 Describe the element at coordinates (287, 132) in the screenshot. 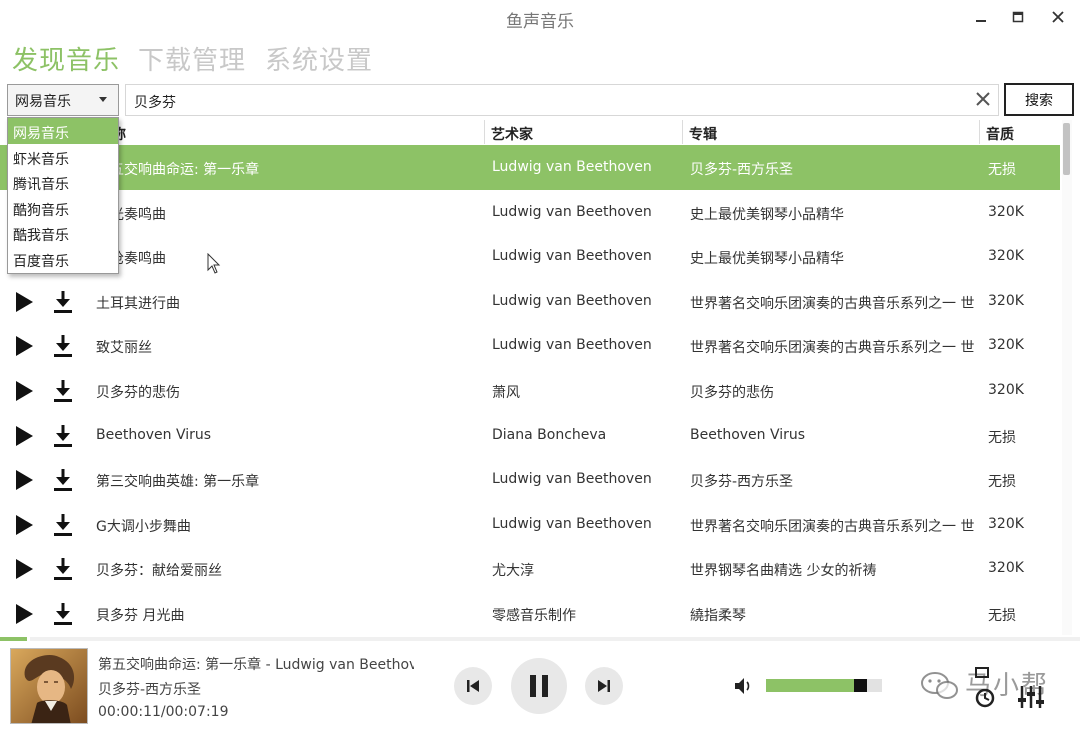

I see `column-header-title: 名称` at that location.